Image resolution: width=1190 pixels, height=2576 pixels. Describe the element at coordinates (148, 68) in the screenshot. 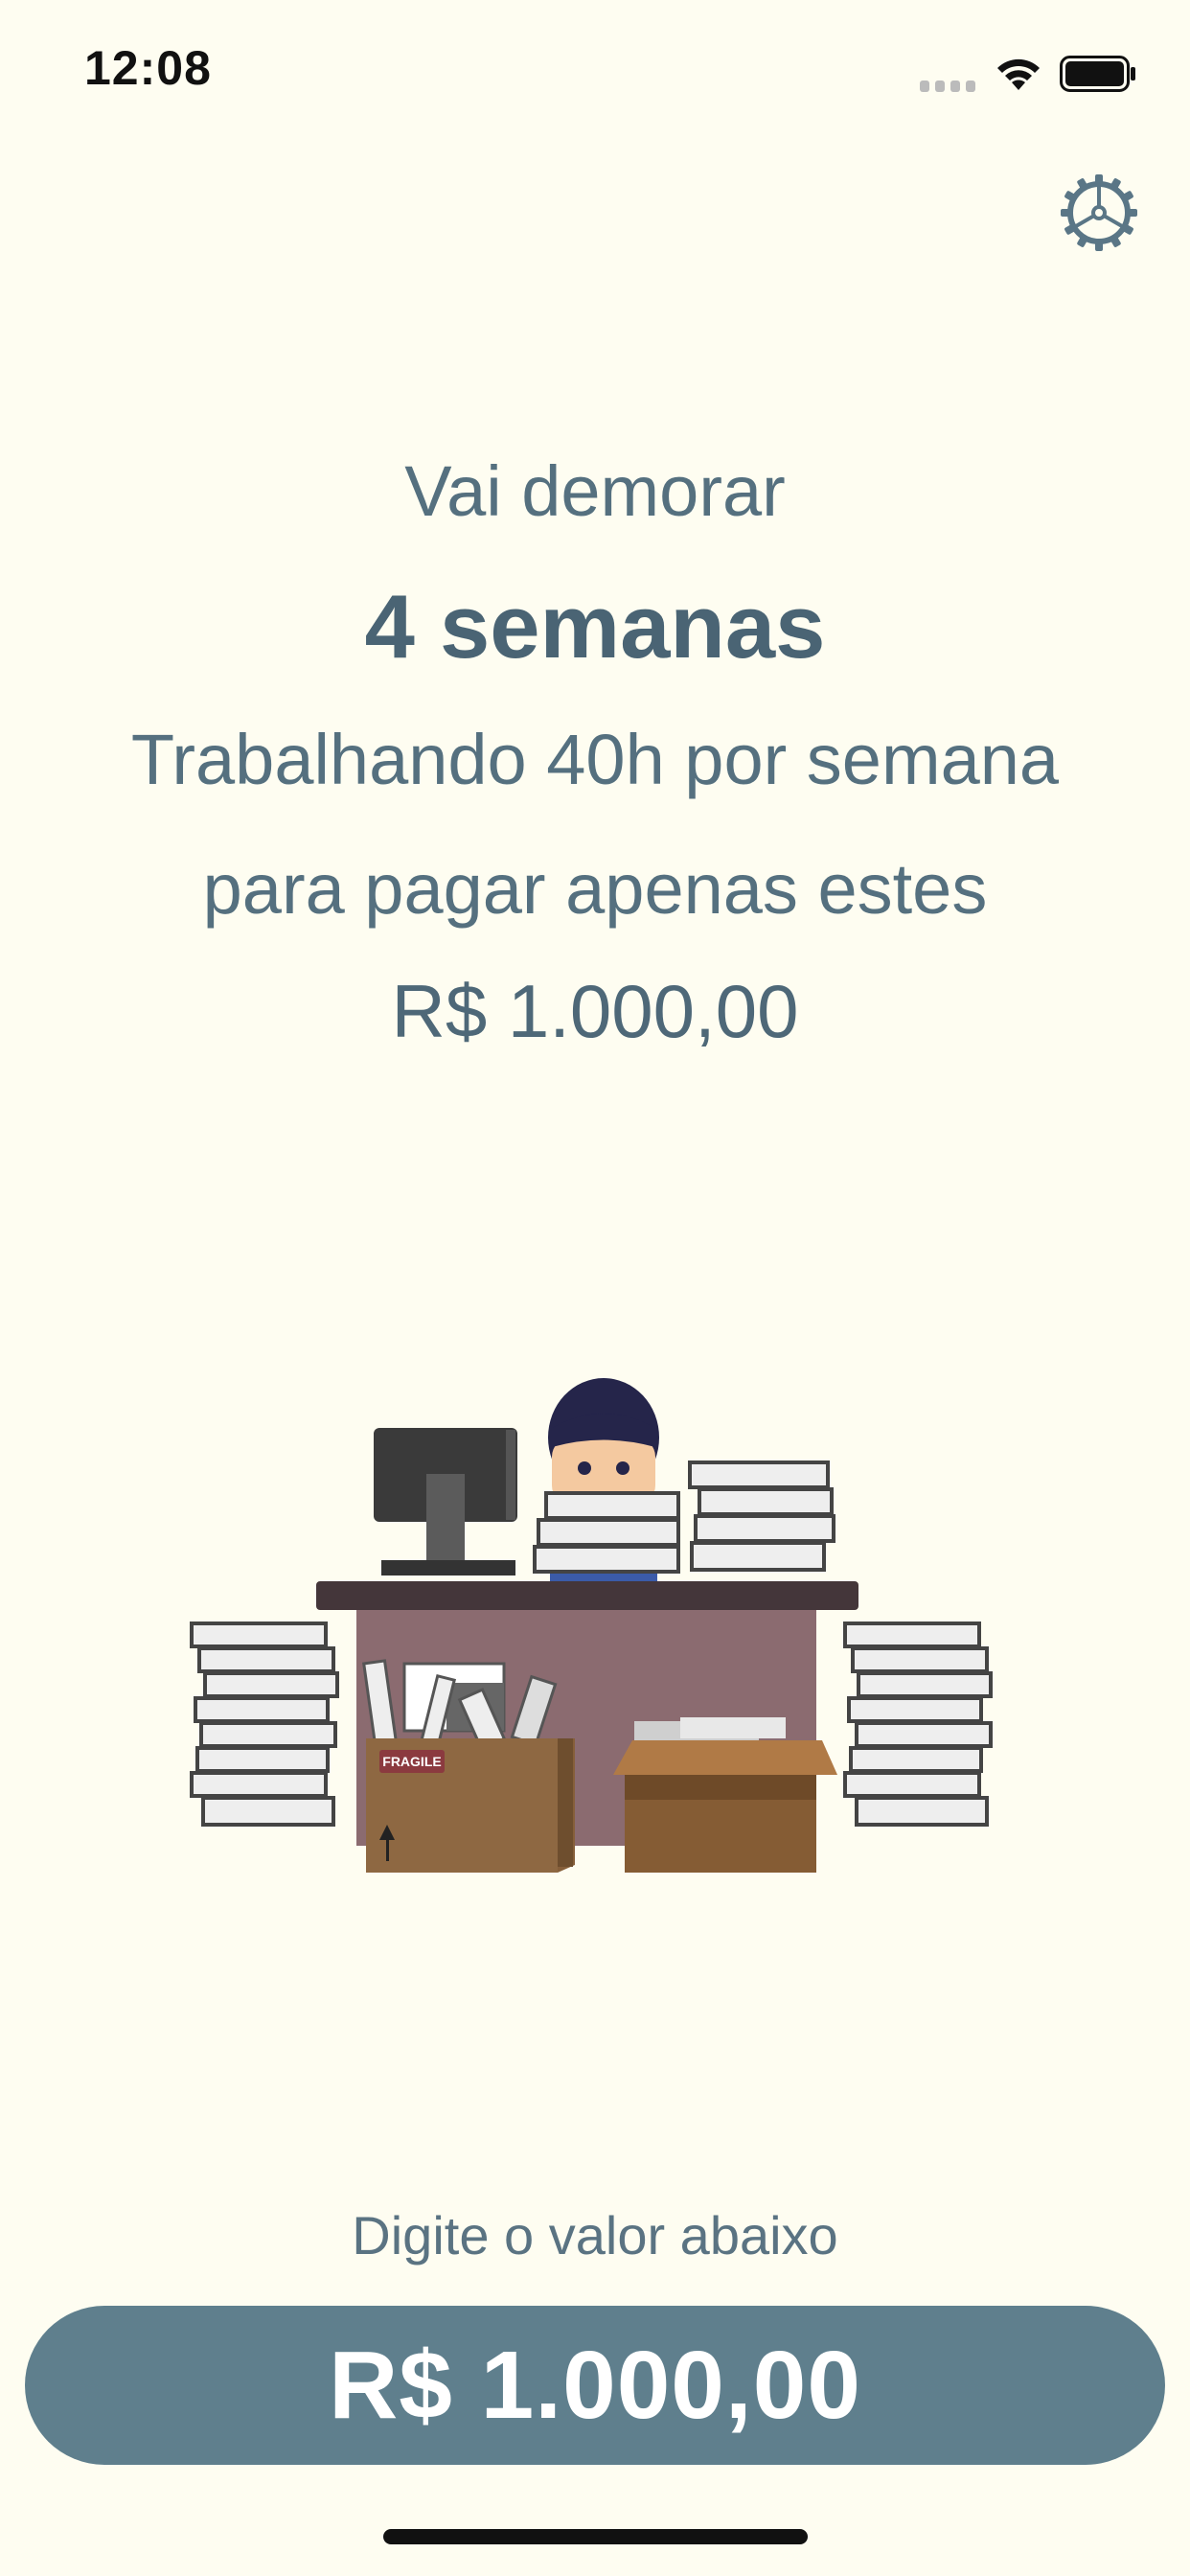

I see `status-time: 12:08` at that location.